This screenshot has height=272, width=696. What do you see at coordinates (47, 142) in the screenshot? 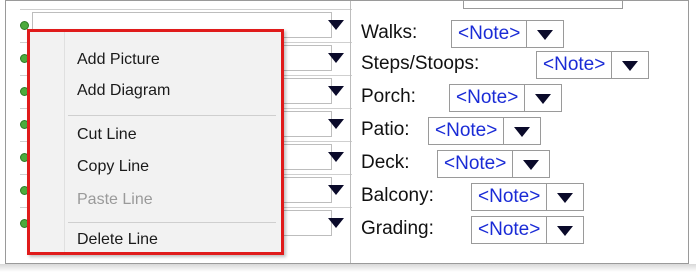
I see `menu-icon-gutter` at bounding box center [47, 142].